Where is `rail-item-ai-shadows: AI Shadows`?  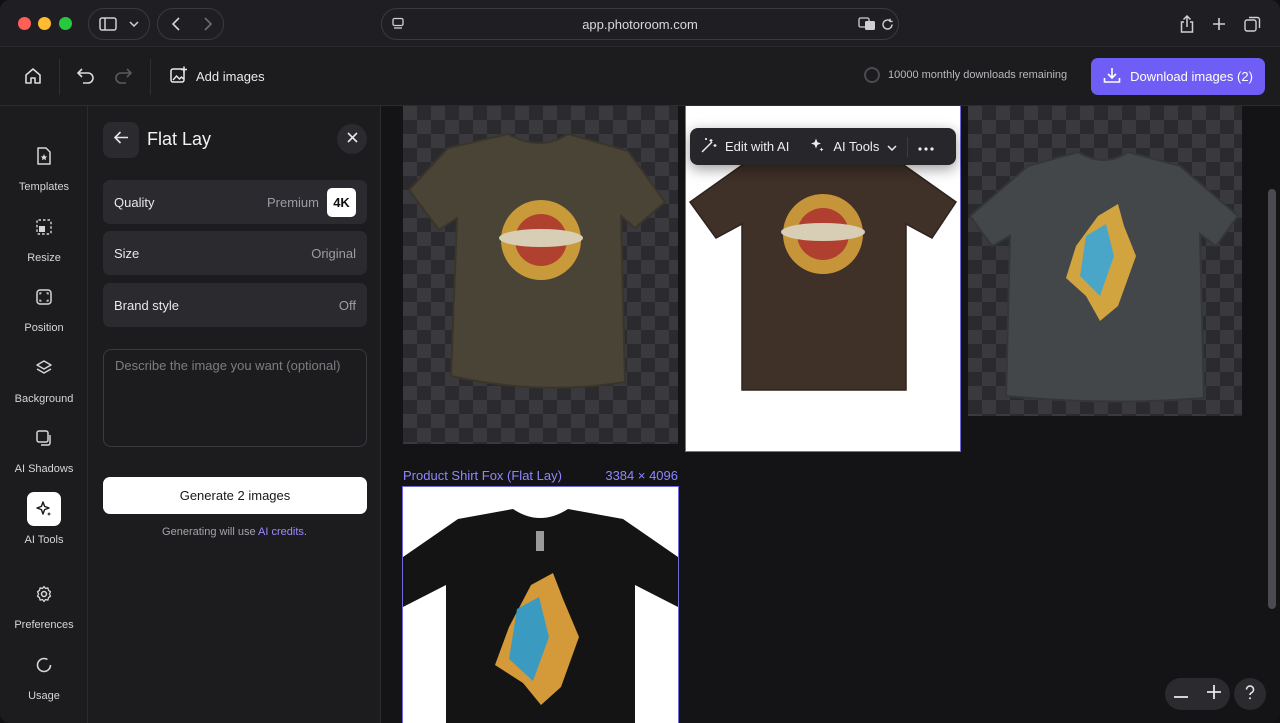 rail-item-ai-shadows: AI Shadows is located at coordinates (44, 448).